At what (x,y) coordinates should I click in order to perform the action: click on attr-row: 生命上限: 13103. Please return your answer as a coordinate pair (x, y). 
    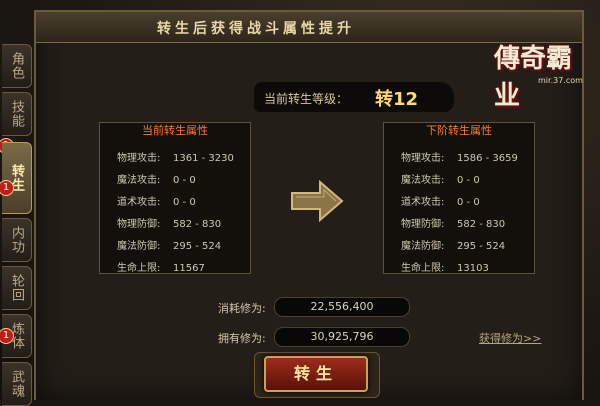
    Looking at the image, I should click on (445, 266).